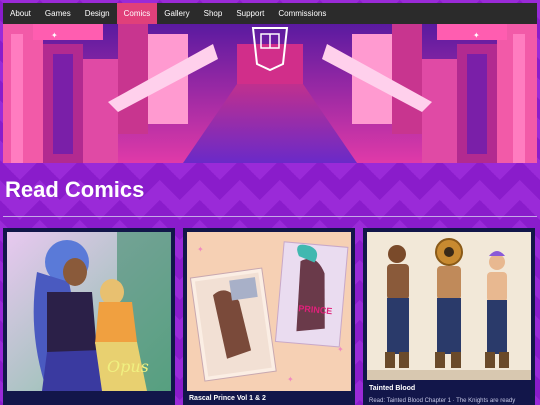 The width and height of the screenshot is (540, 405). Describe the element at coordinates (392, 388) in the screenshot. I see `comic-title: Tainted Blood` at that location.